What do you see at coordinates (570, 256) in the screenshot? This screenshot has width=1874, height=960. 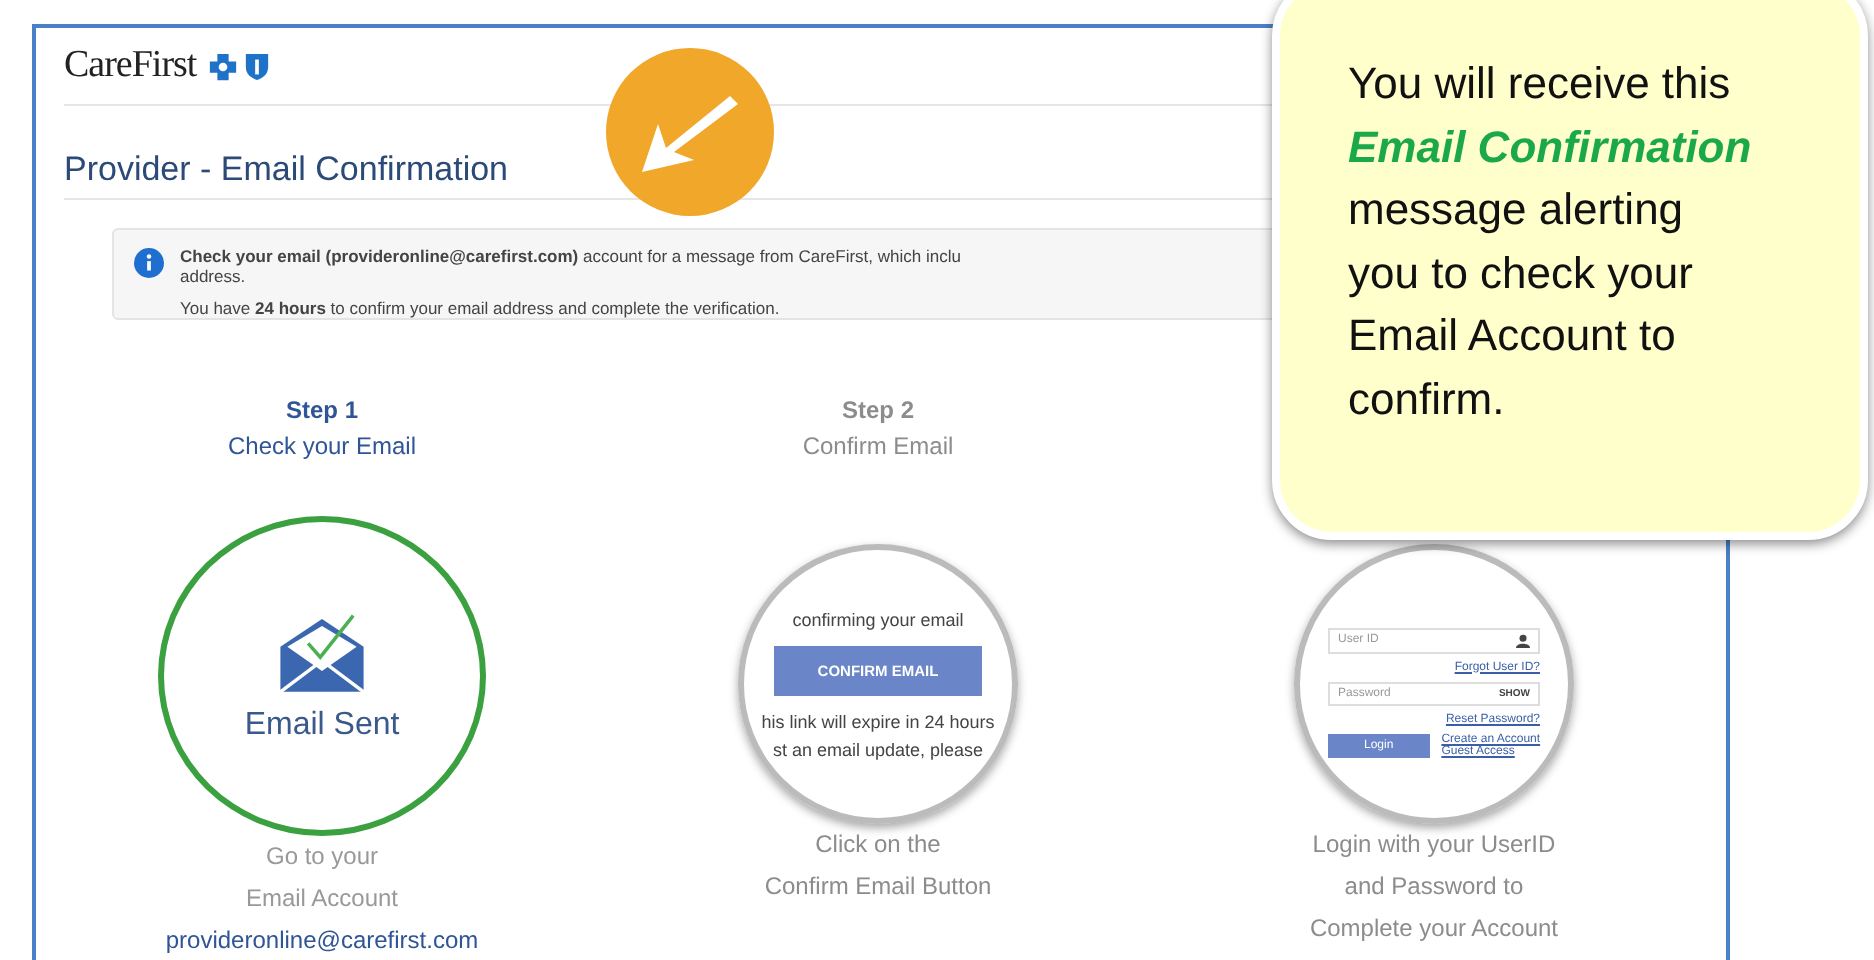 I see `notice-text: Check your email (provideronline@carefirst.com) account for a message from CareFirst, which inclu` at bounding box center [570, 256].